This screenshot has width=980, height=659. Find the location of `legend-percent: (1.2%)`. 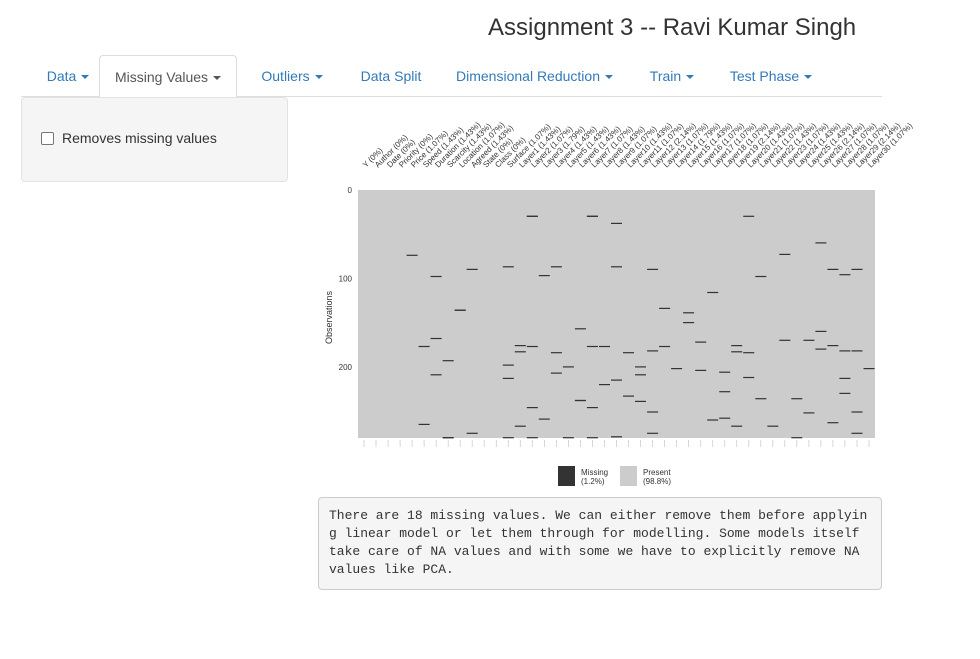

legend-percent: (1.2%) is located at coordinates (593, 481).